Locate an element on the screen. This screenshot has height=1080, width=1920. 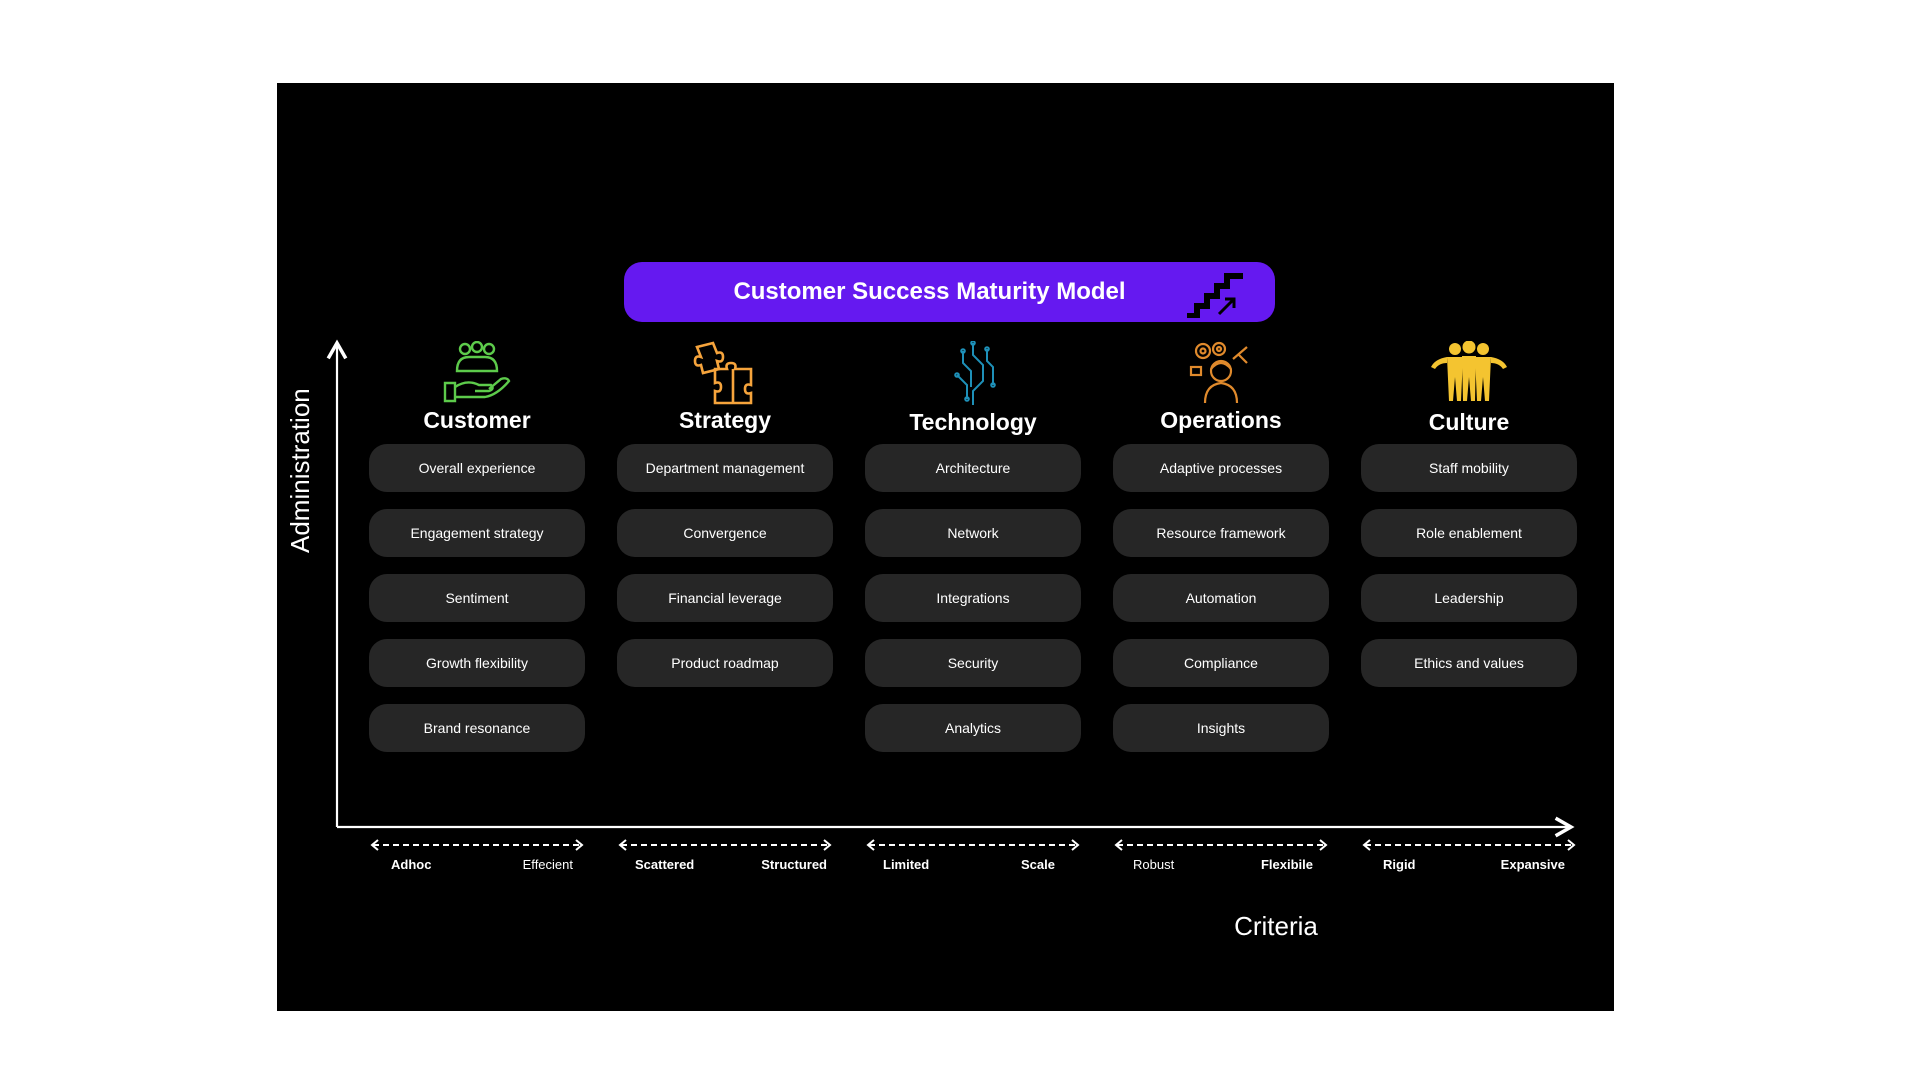
item-pill: Security is located at coordinates (973, 663).